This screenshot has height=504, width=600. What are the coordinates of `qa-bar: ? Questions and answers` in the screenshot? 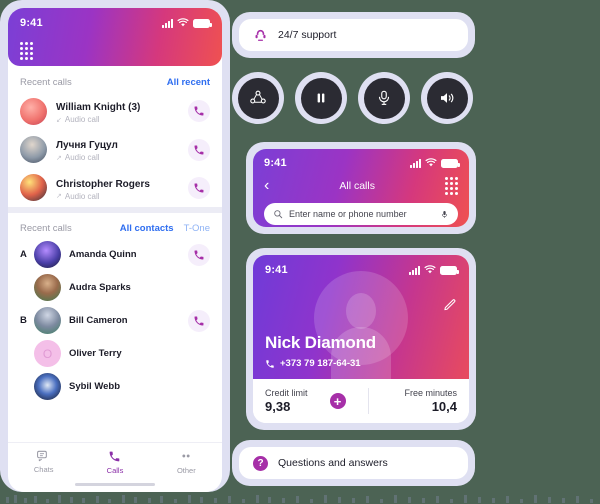 It's located at (353, 463).